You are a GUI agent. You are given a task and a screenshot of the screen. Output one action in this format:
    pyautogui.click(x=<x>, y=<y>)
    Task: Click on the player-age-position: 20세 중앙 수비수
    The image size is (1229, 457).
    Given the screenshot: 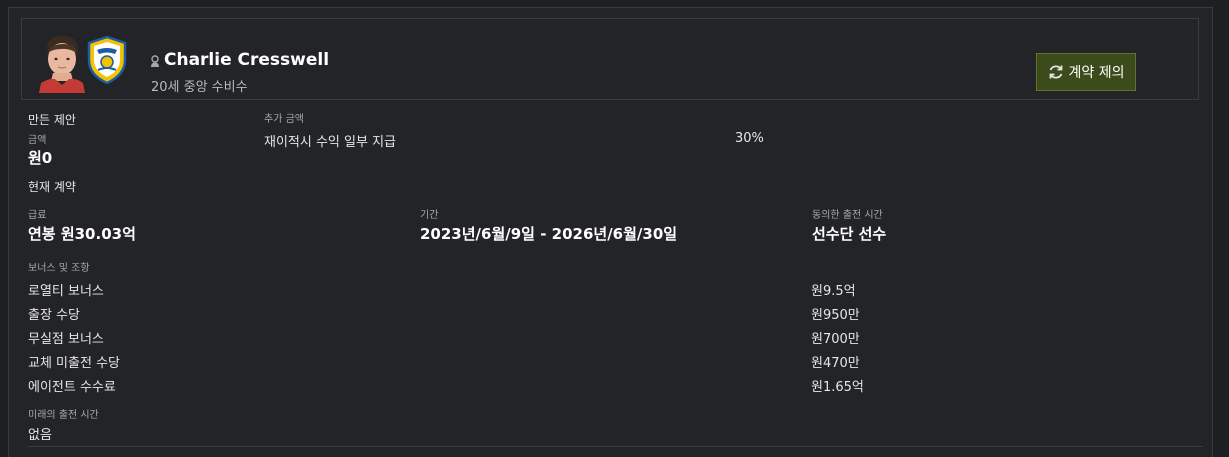 What is the action you would take?
    pyautogui.click(x=199, y=87)
    